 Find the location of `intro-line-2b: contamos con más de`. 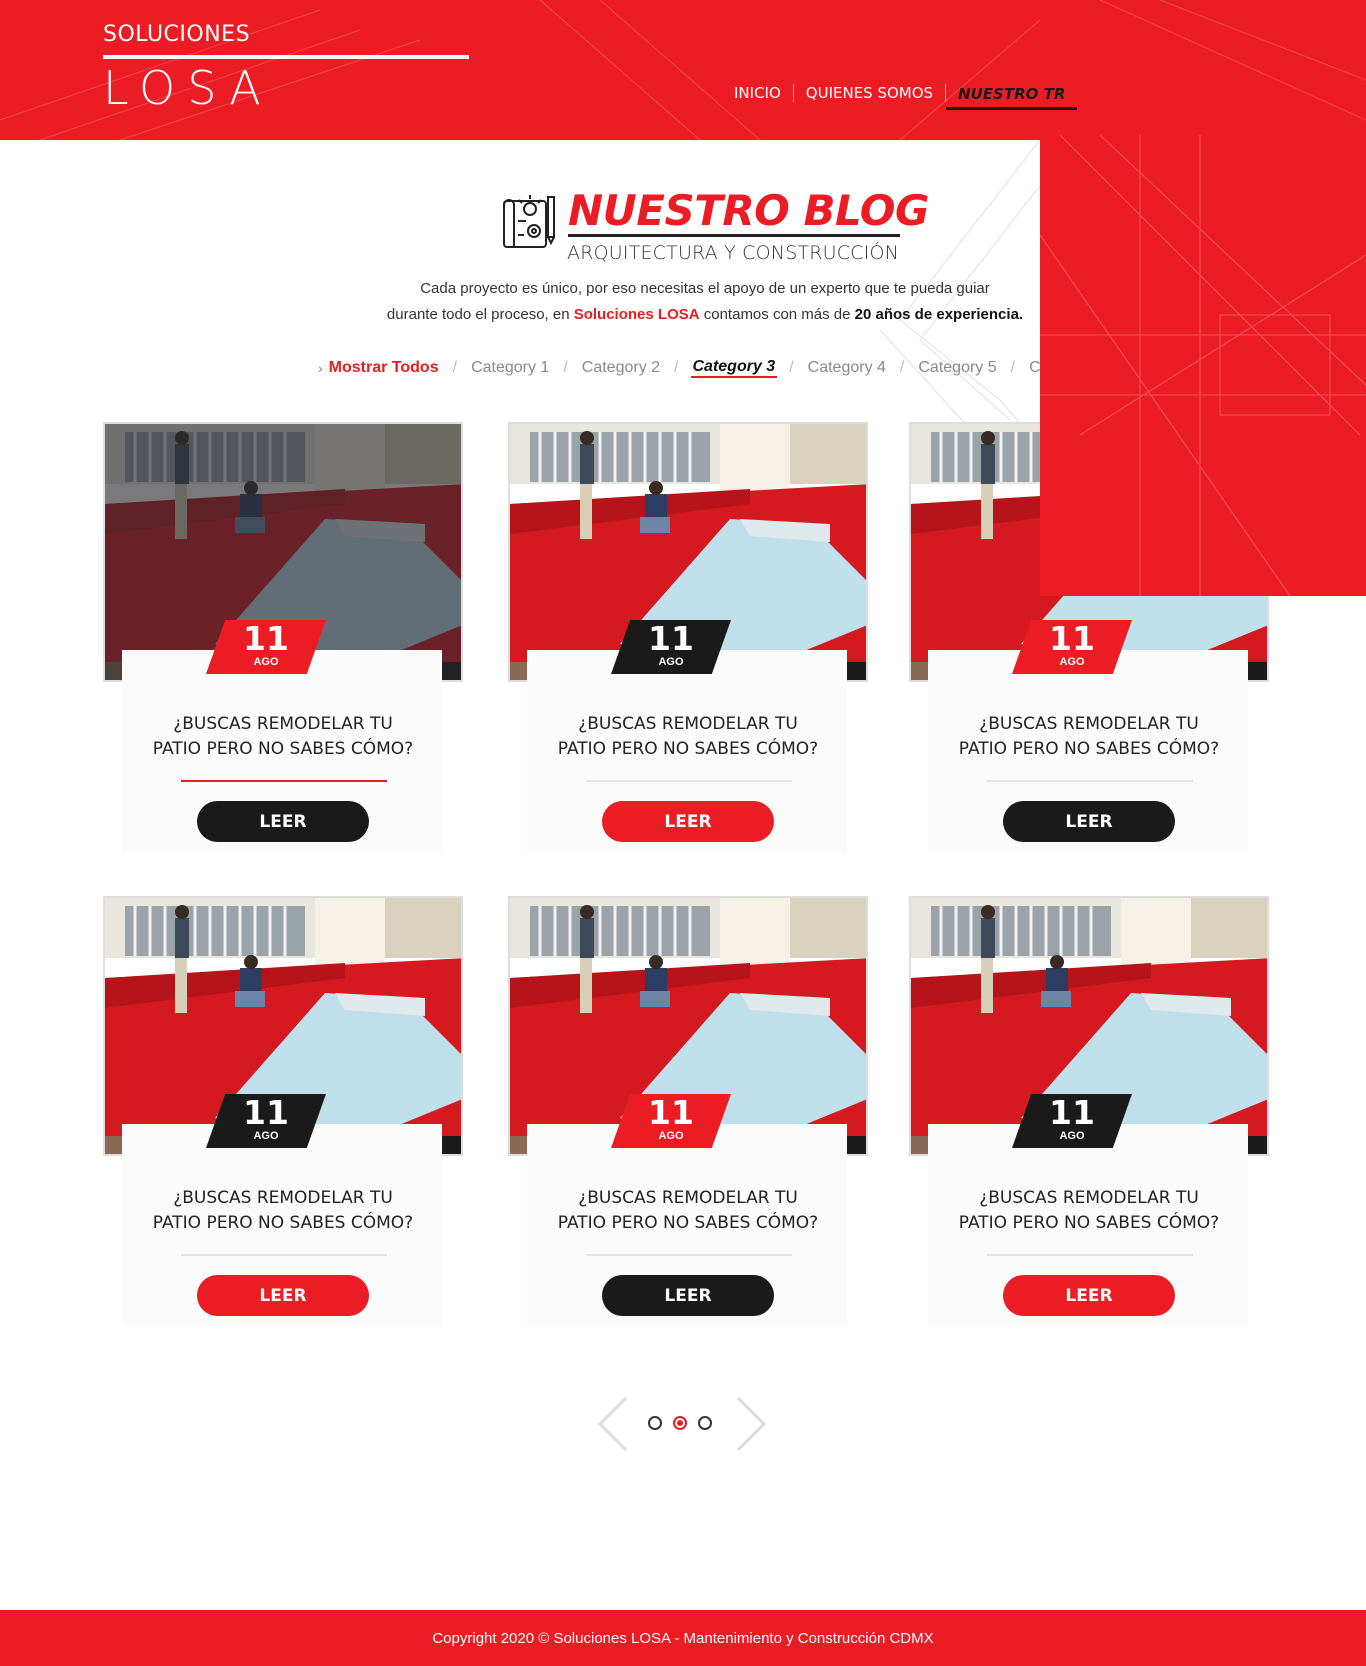

intro-line-2b: contamos con más de is located at coordinates (777, 314).